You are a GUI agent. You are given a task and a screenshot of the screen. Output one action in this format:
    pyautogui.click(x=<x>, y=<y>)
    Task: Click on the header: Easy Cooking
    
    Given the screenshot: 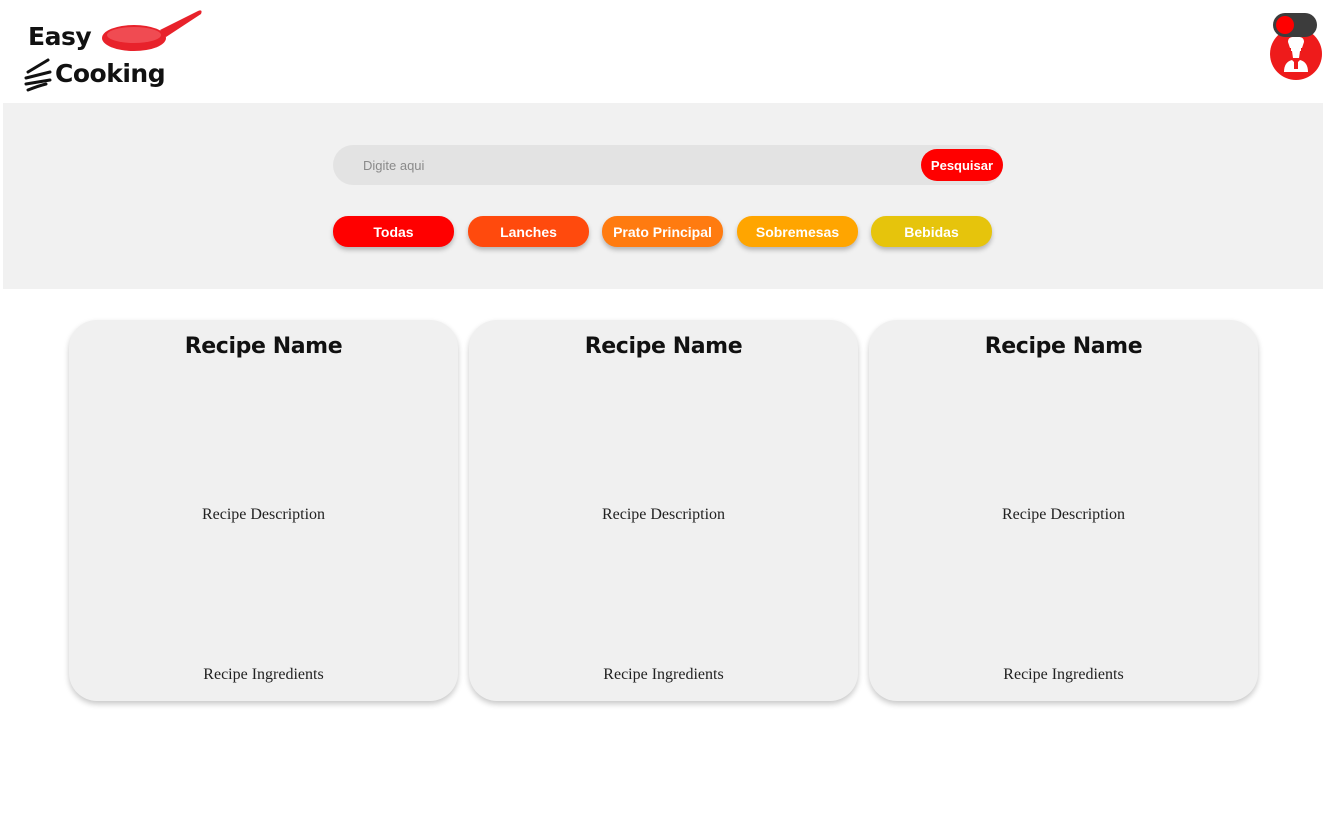 What is the action you would take?
    pyautogui.click(x=663, y=51)
    